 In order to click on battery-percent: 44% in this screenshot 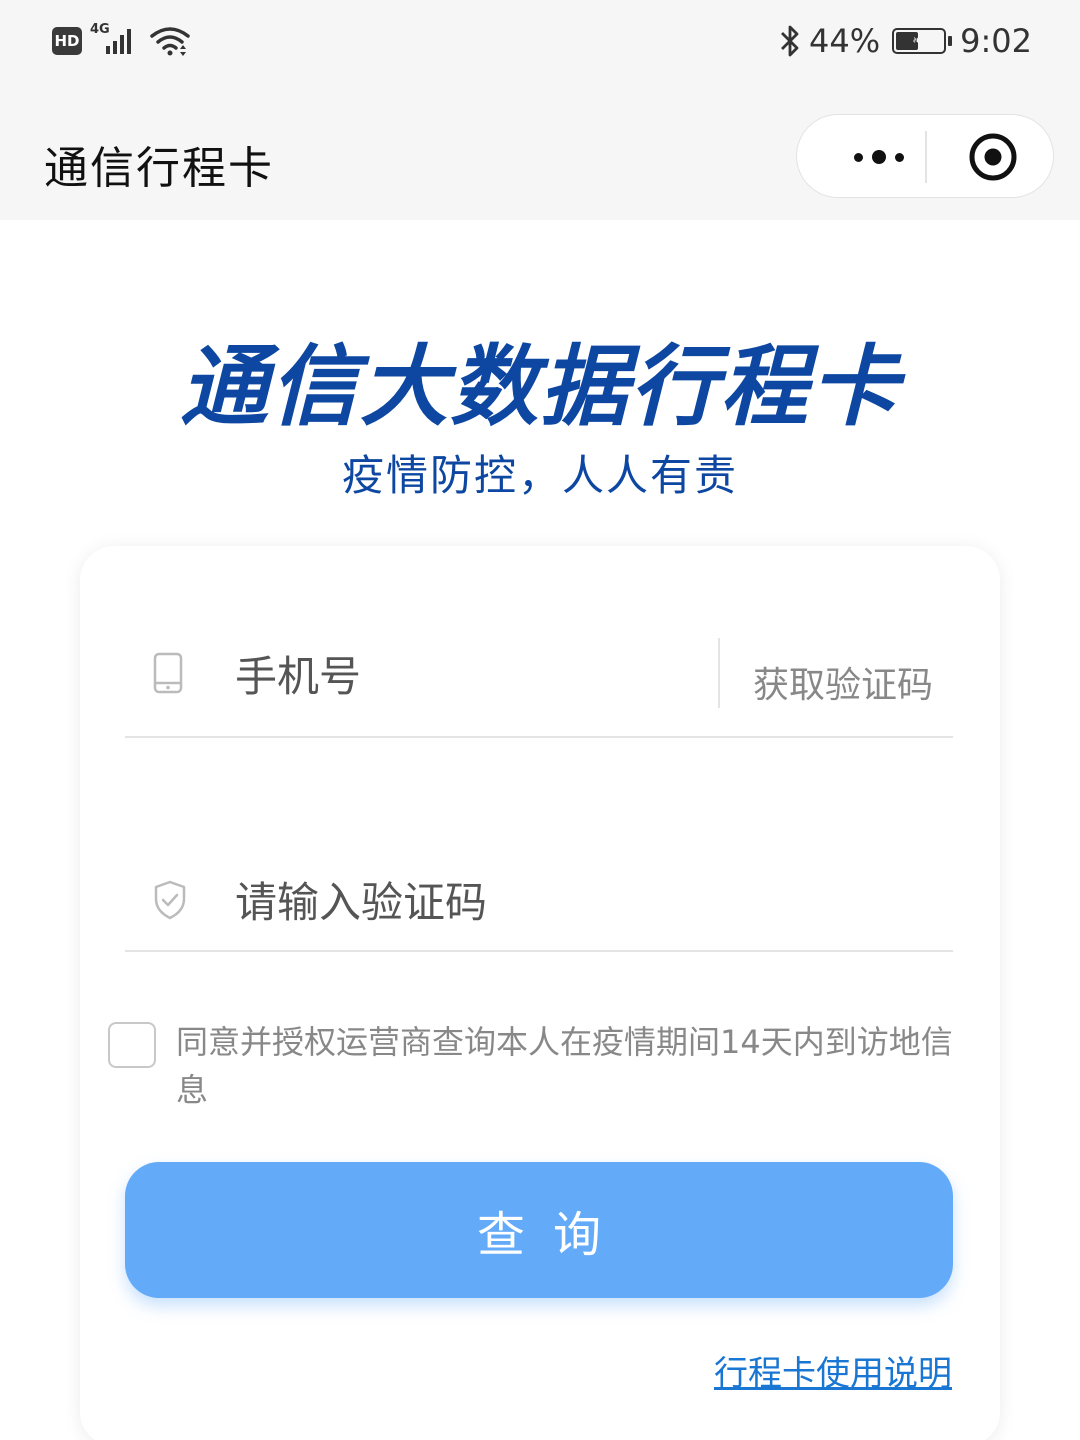, I will do `click(845, 41)`.